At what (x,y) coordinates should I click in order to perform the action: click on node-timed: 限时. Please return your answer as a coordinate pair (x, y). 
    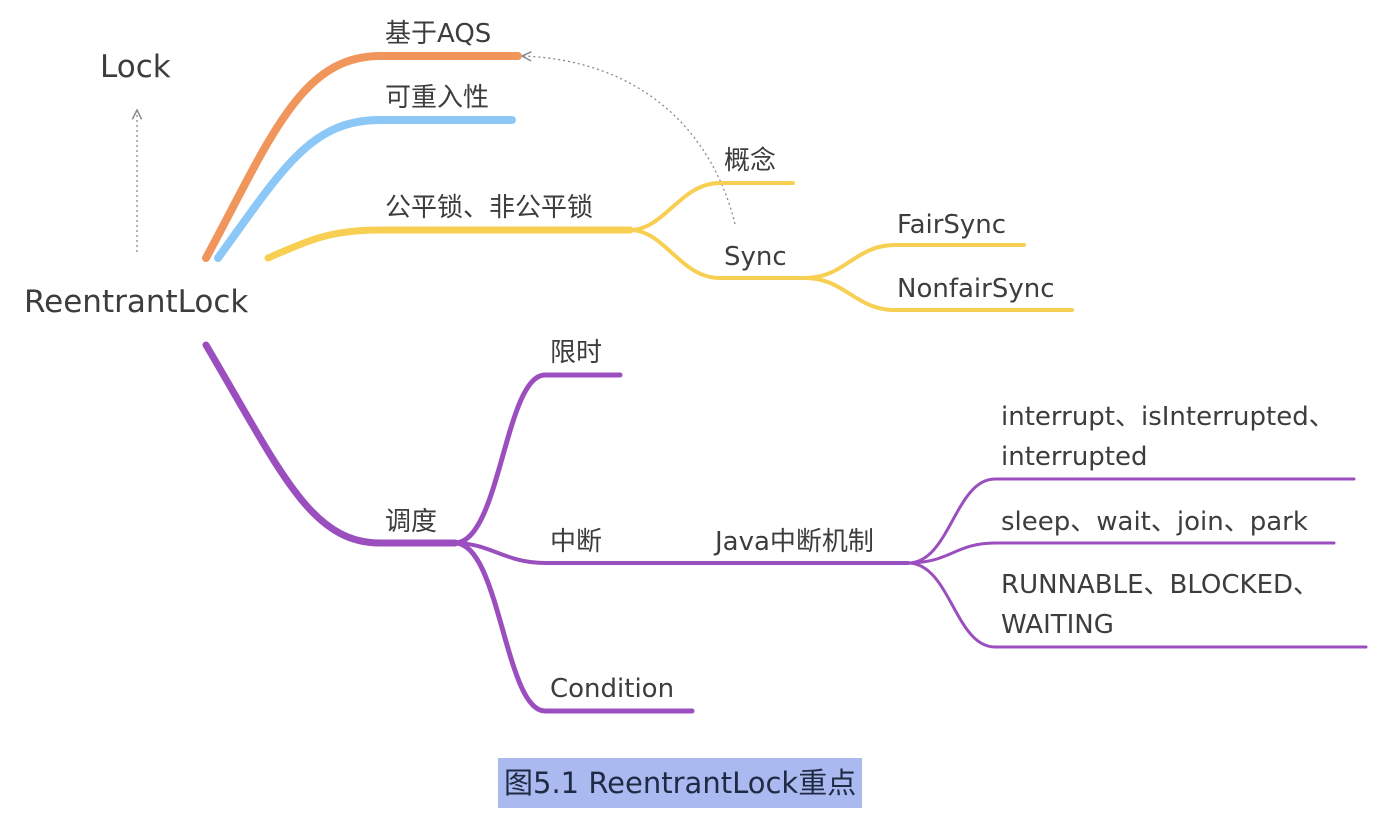
    Looking at the image, I should click on (576, 353).